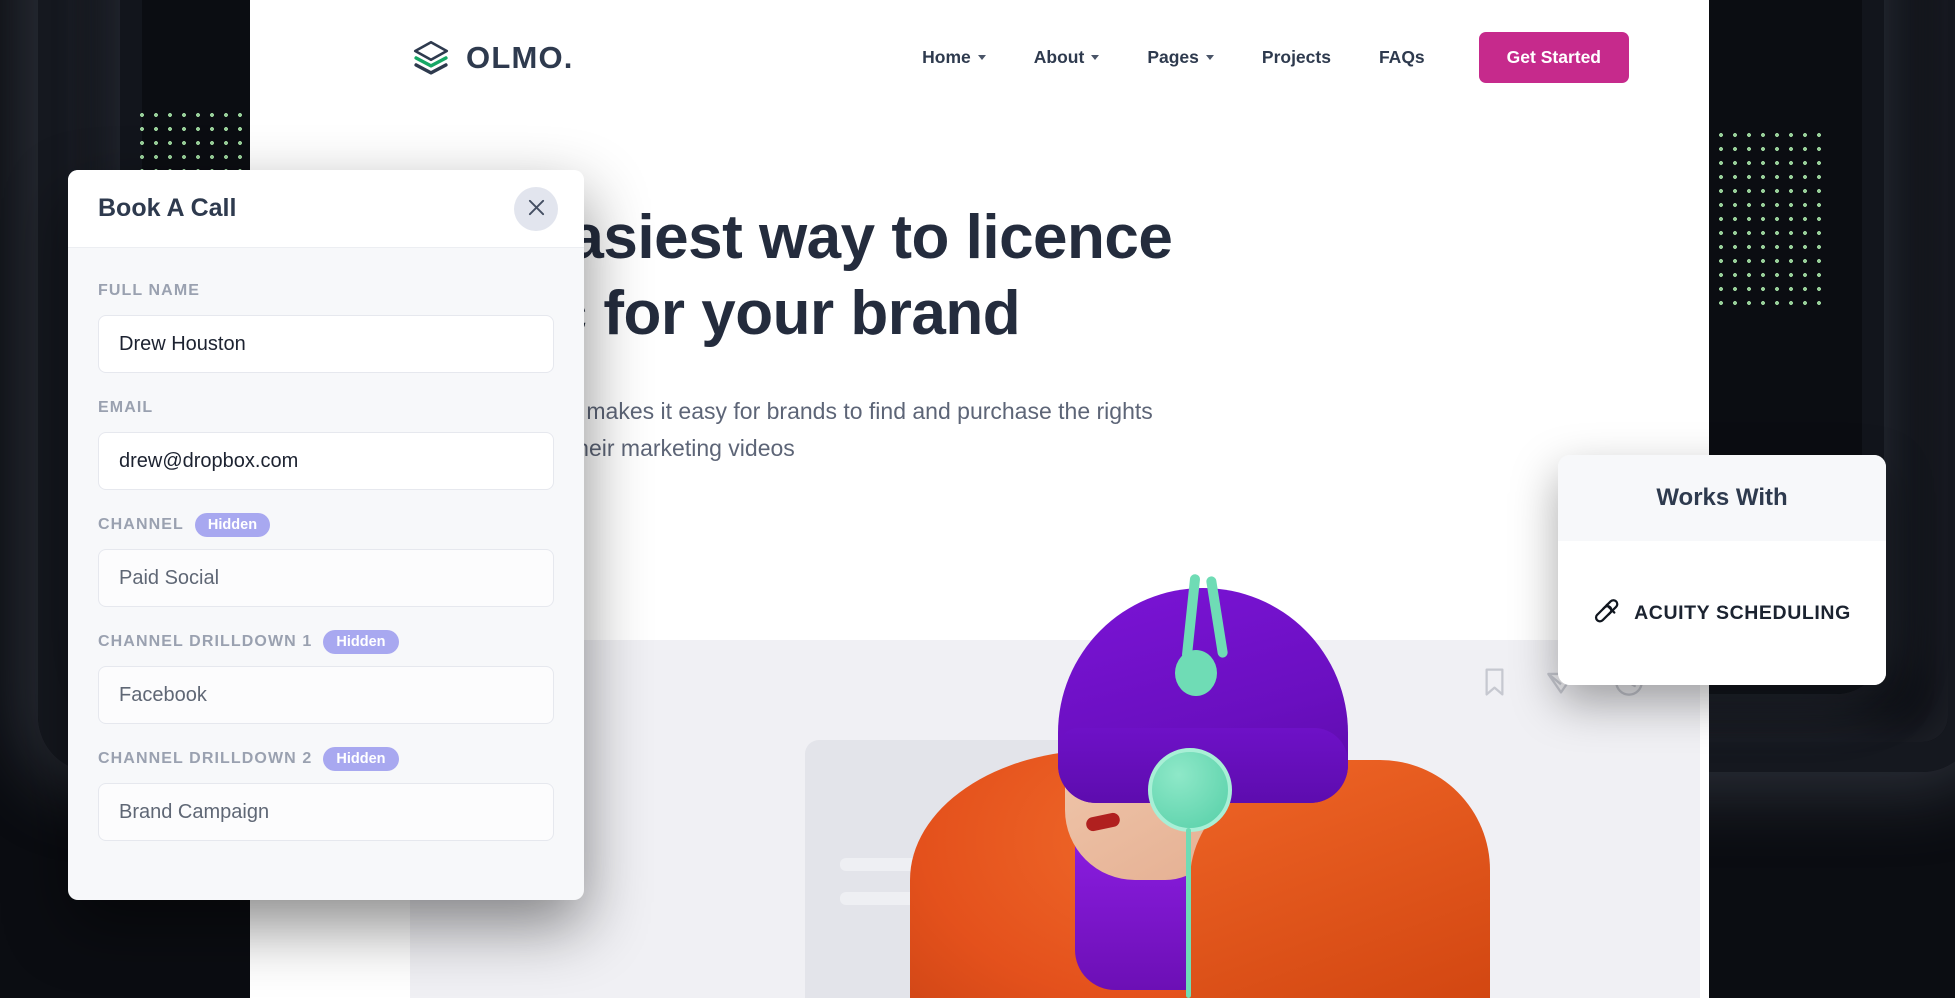 This screenshot has height=998, width=1955. I want to click on field-channel-drilldown-1: CHANNEL DRILLDOWN 1 Hidden, so click(326, 676).